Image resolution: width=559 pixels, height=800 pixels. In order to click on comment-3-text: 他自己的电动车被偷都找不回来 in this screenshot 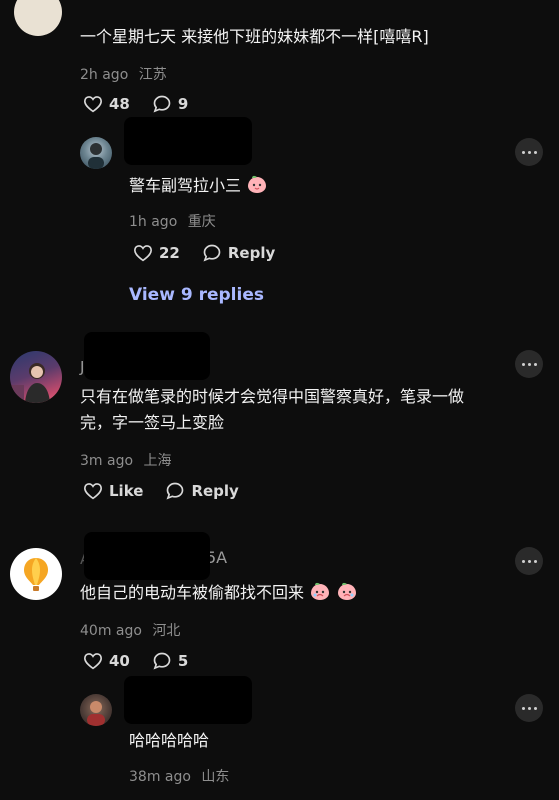, I will do `click(219, 593)`.